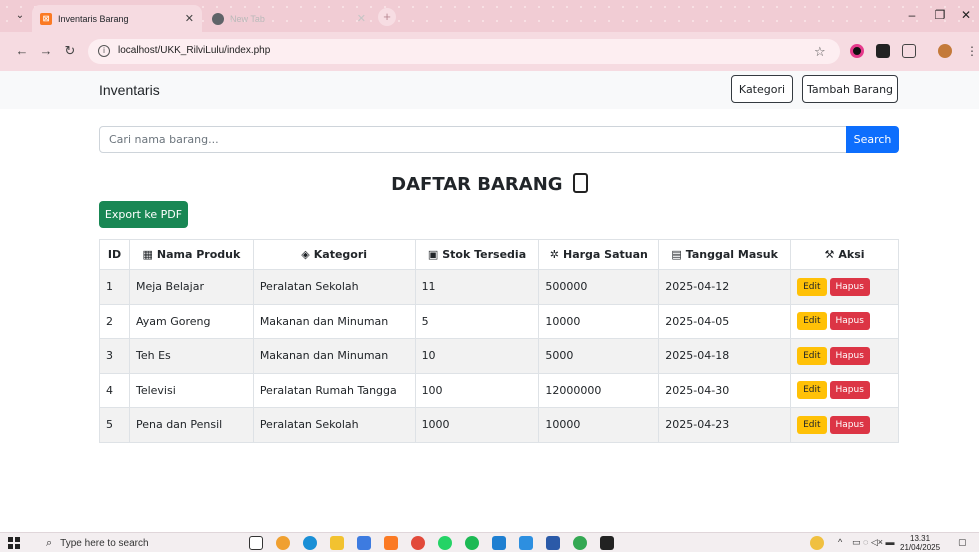 This screenshot has height=552, width=979. I want to click on scroll-icon, so click(580, 183).